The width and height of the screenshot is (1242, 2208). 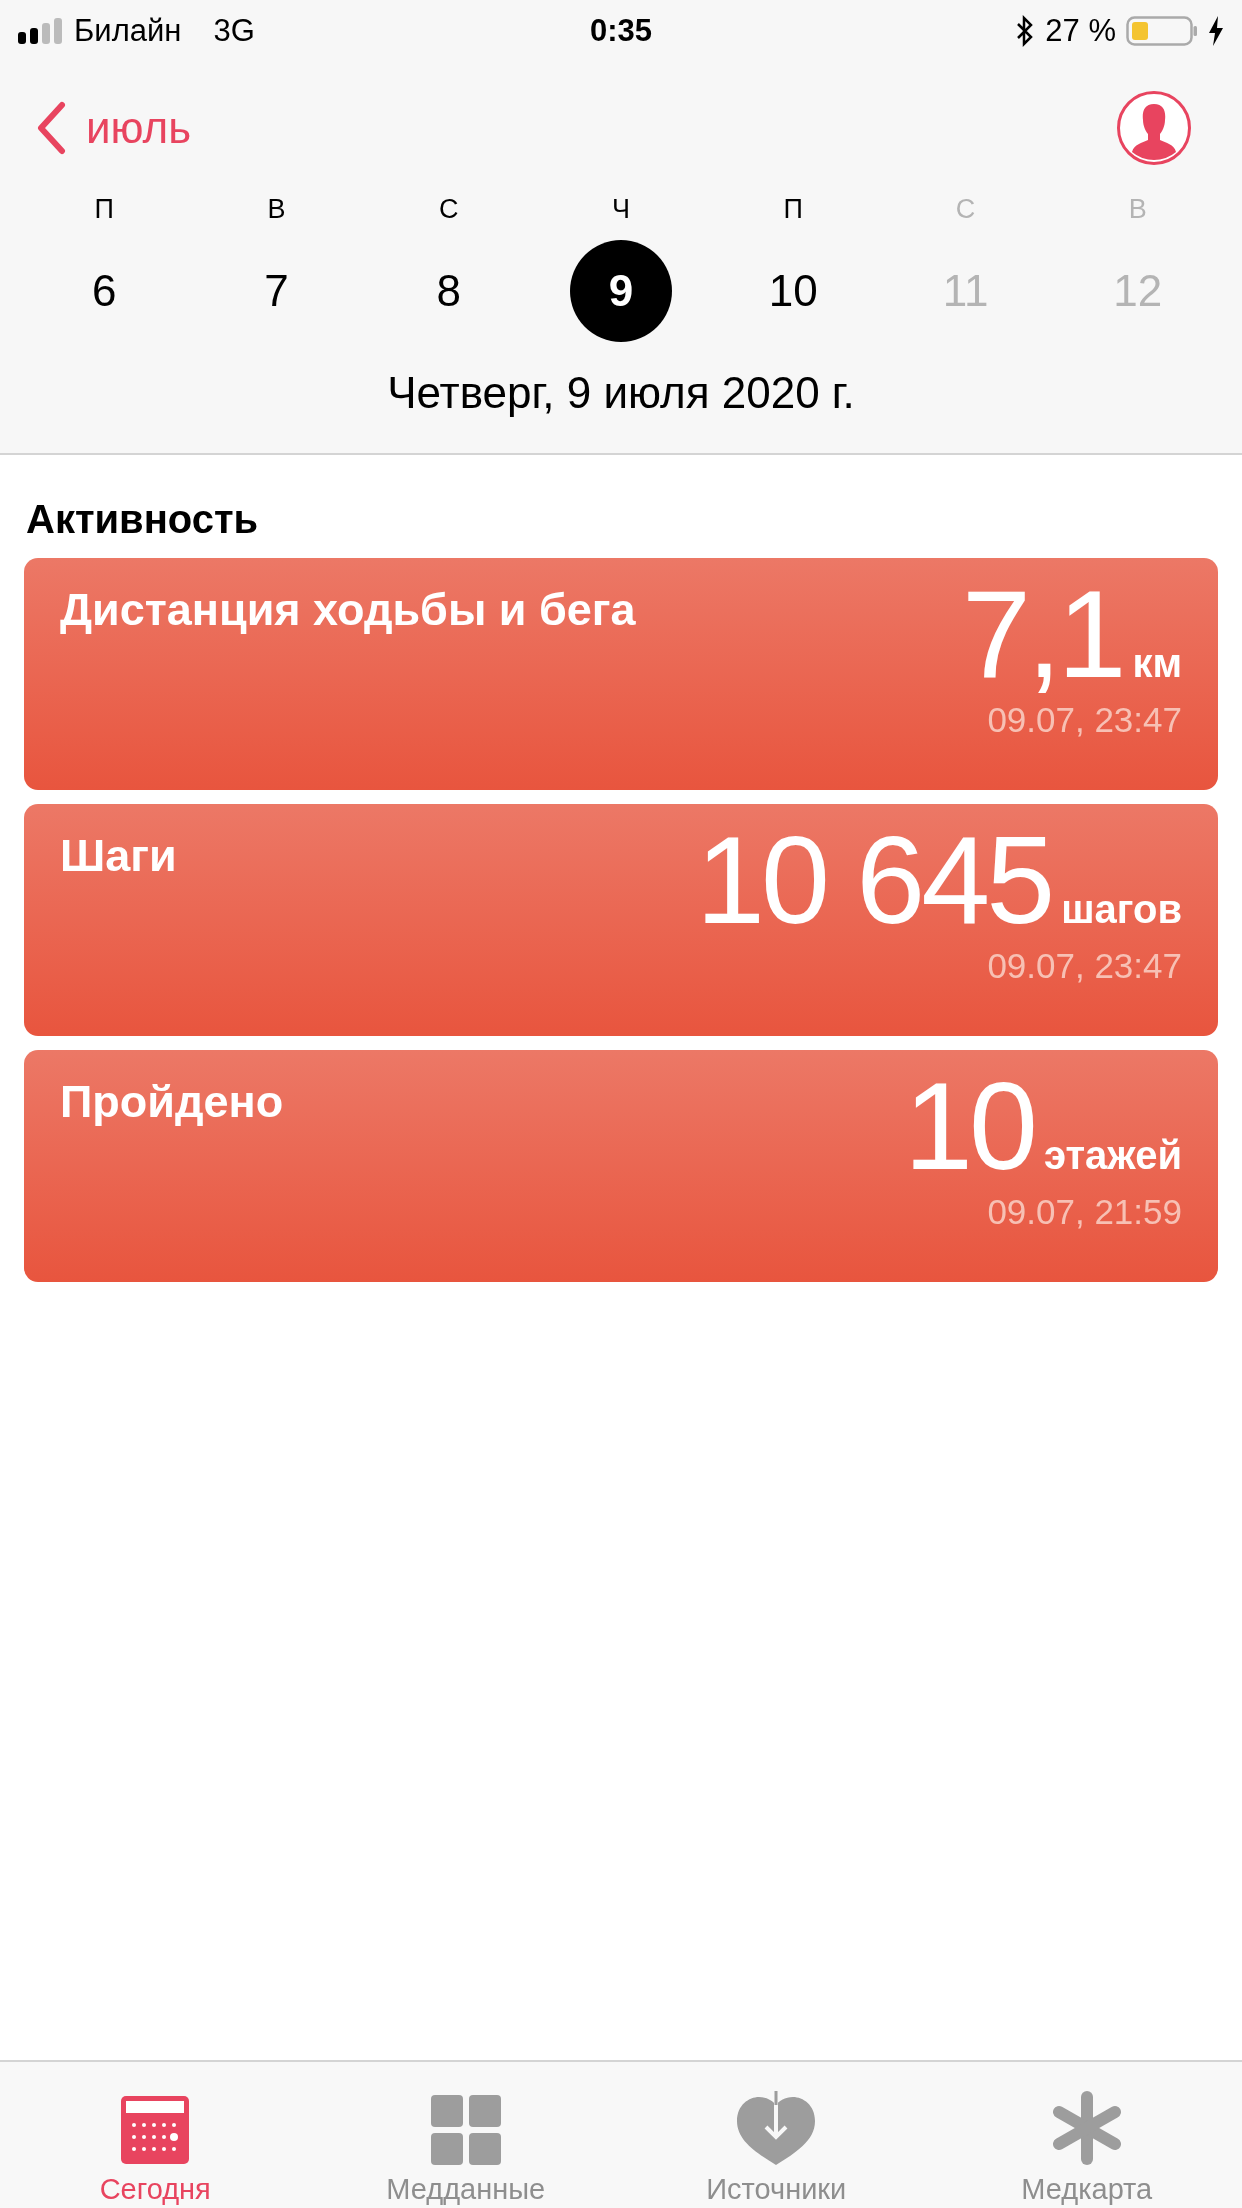 I want to click on back-button: июль, so click(x=114, y=128).